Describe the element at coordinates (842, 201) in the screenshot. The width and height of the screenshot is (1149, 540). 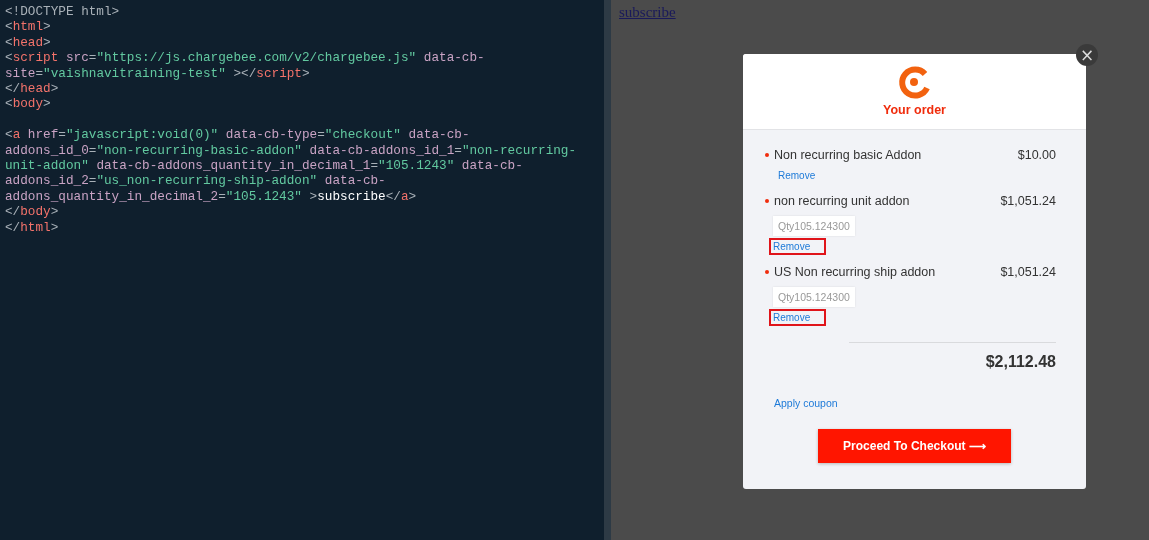
I see `item-name: non recurring unit addon` at that location.